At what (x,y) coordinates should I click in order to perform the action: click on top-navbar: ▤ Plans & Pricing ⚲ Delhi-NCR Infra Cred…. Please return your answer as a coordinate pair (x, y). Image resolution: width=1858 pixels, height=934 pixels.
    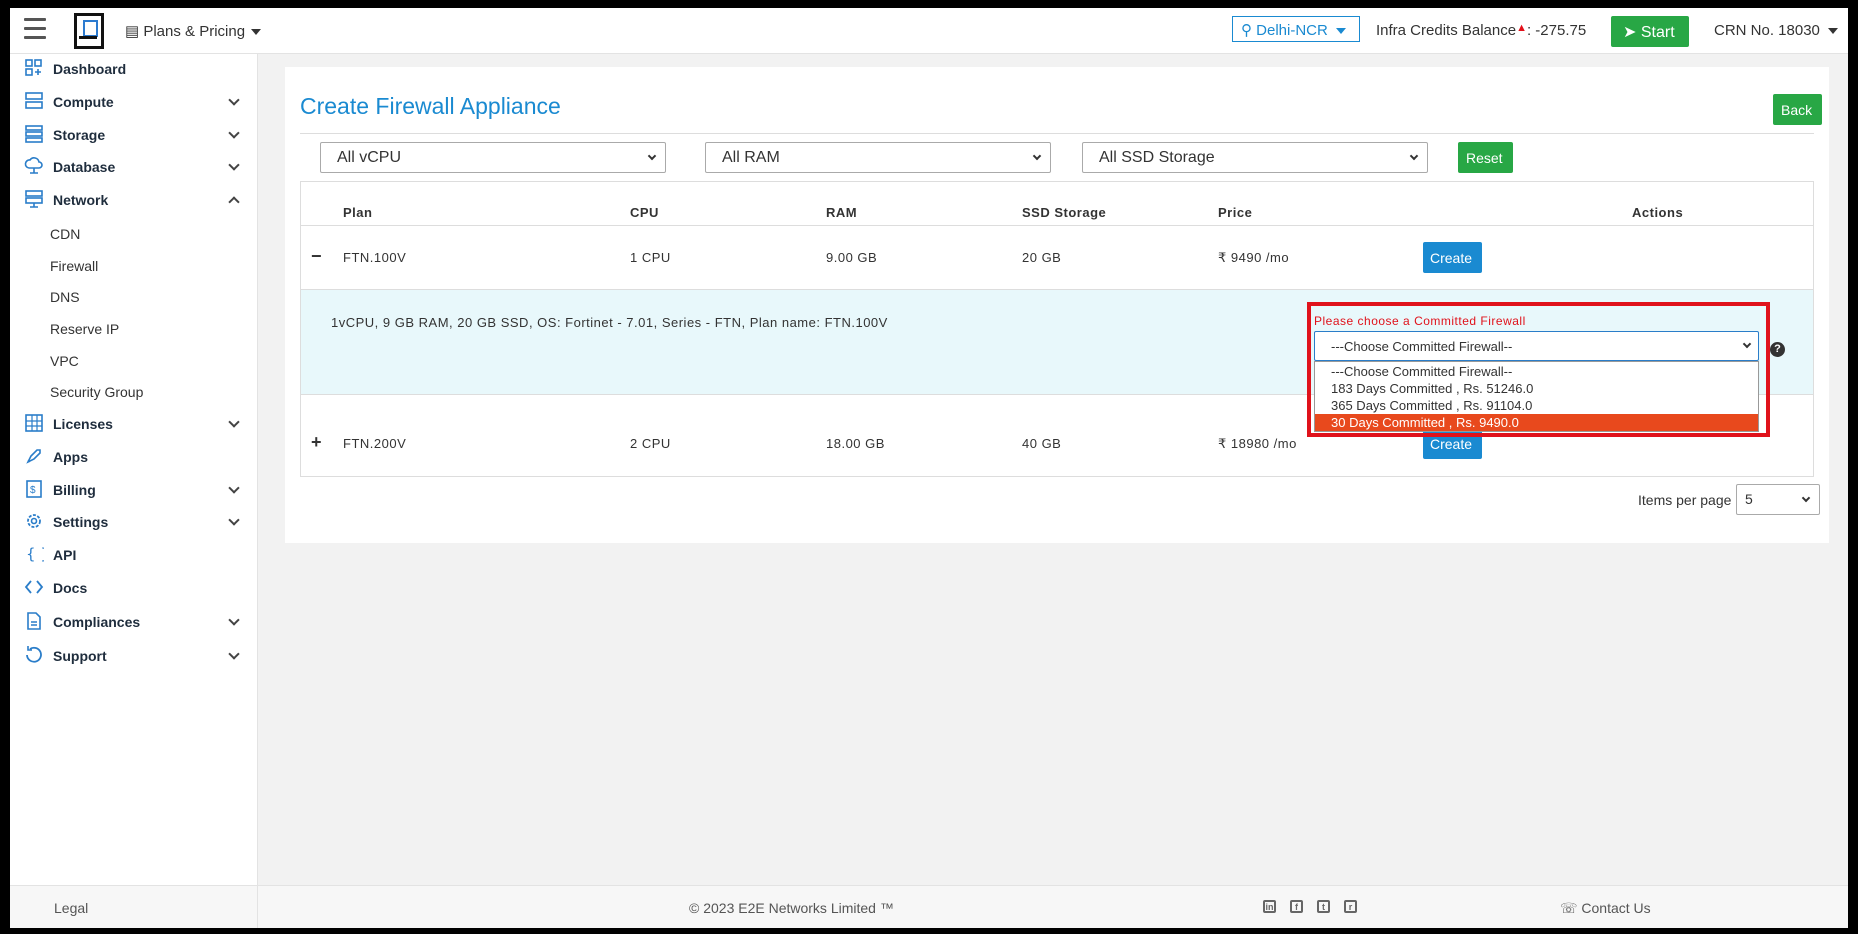
    Looking at the image, I should click on (929, 31).